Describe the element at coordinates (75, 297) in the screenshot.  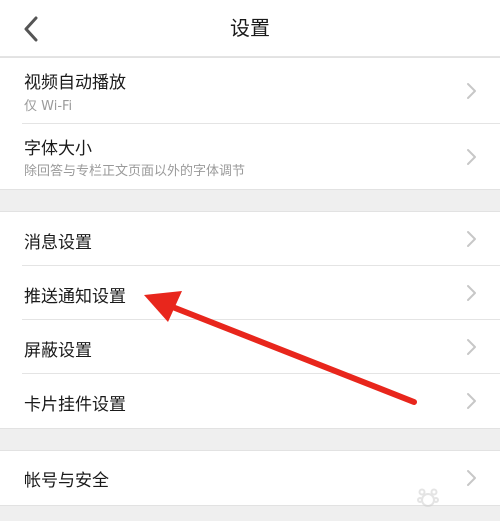
I see `settings-item-label: 推送通知设置` at that location.